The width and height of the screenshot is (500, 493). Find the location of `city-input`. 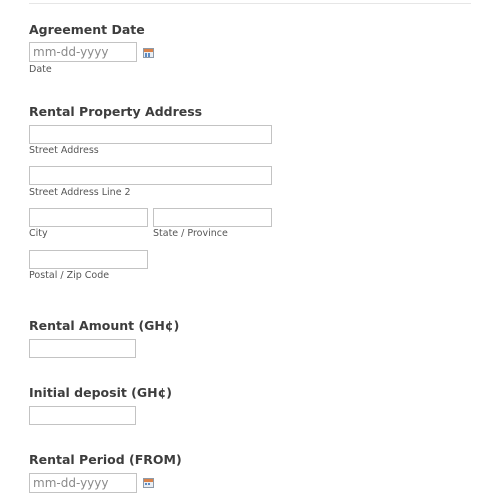

city-input is located at coordinates (88, 217).